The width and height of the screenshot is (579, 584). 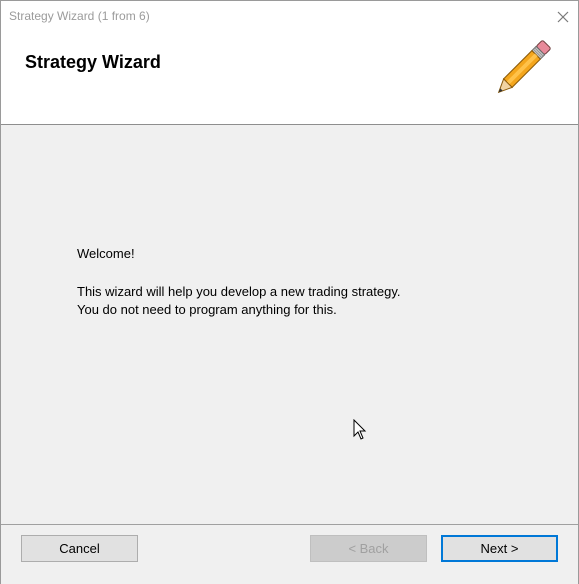 What do you see at coordinates (93, 62) in the screenshot?
I see `page-title: Strategy Wizard` at bounding box center [93, 62].